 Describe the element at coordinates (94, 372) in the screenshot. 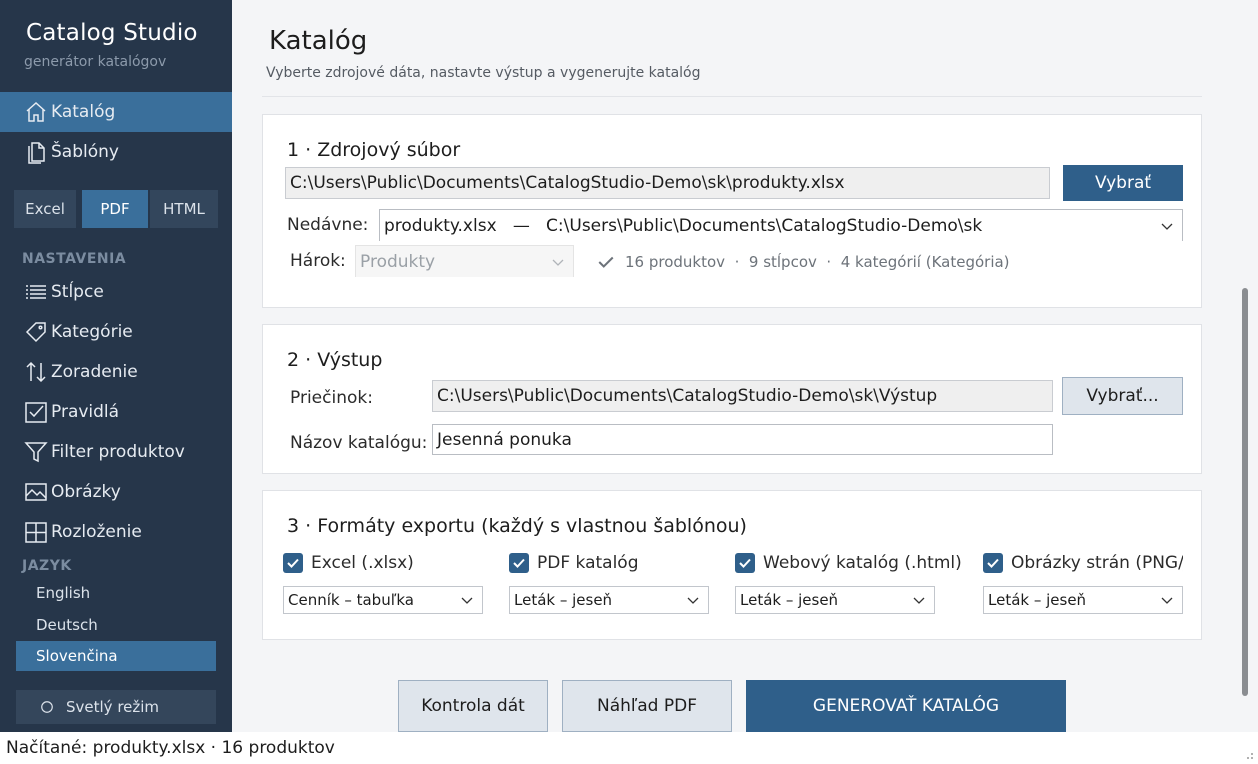

I see `nav-item-label: Zoradenie` at that location.